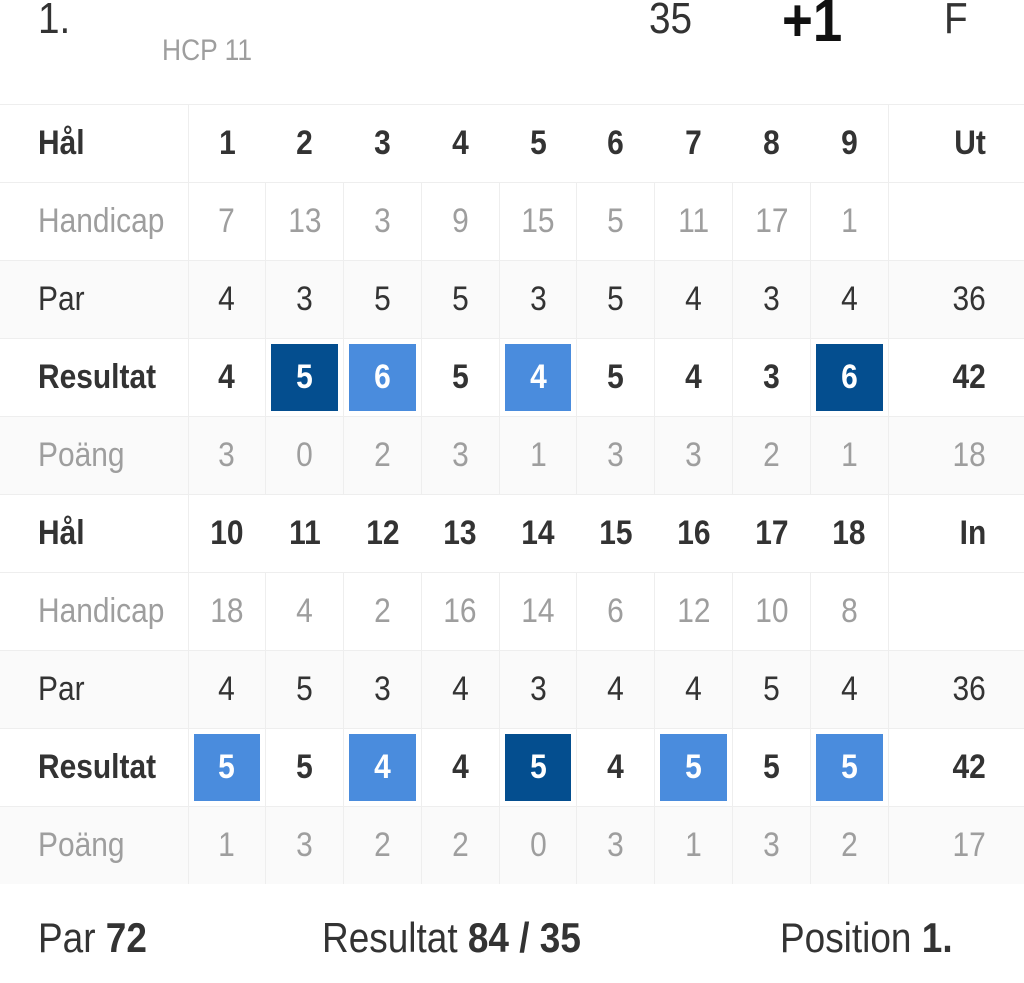 Image resolution: width=1024 pixels, height=983 pixels. What do you see at coordinates (207, 50) in the screenshot?
I see `player-handicap: HCP 11` at bounding box center [207, 50].